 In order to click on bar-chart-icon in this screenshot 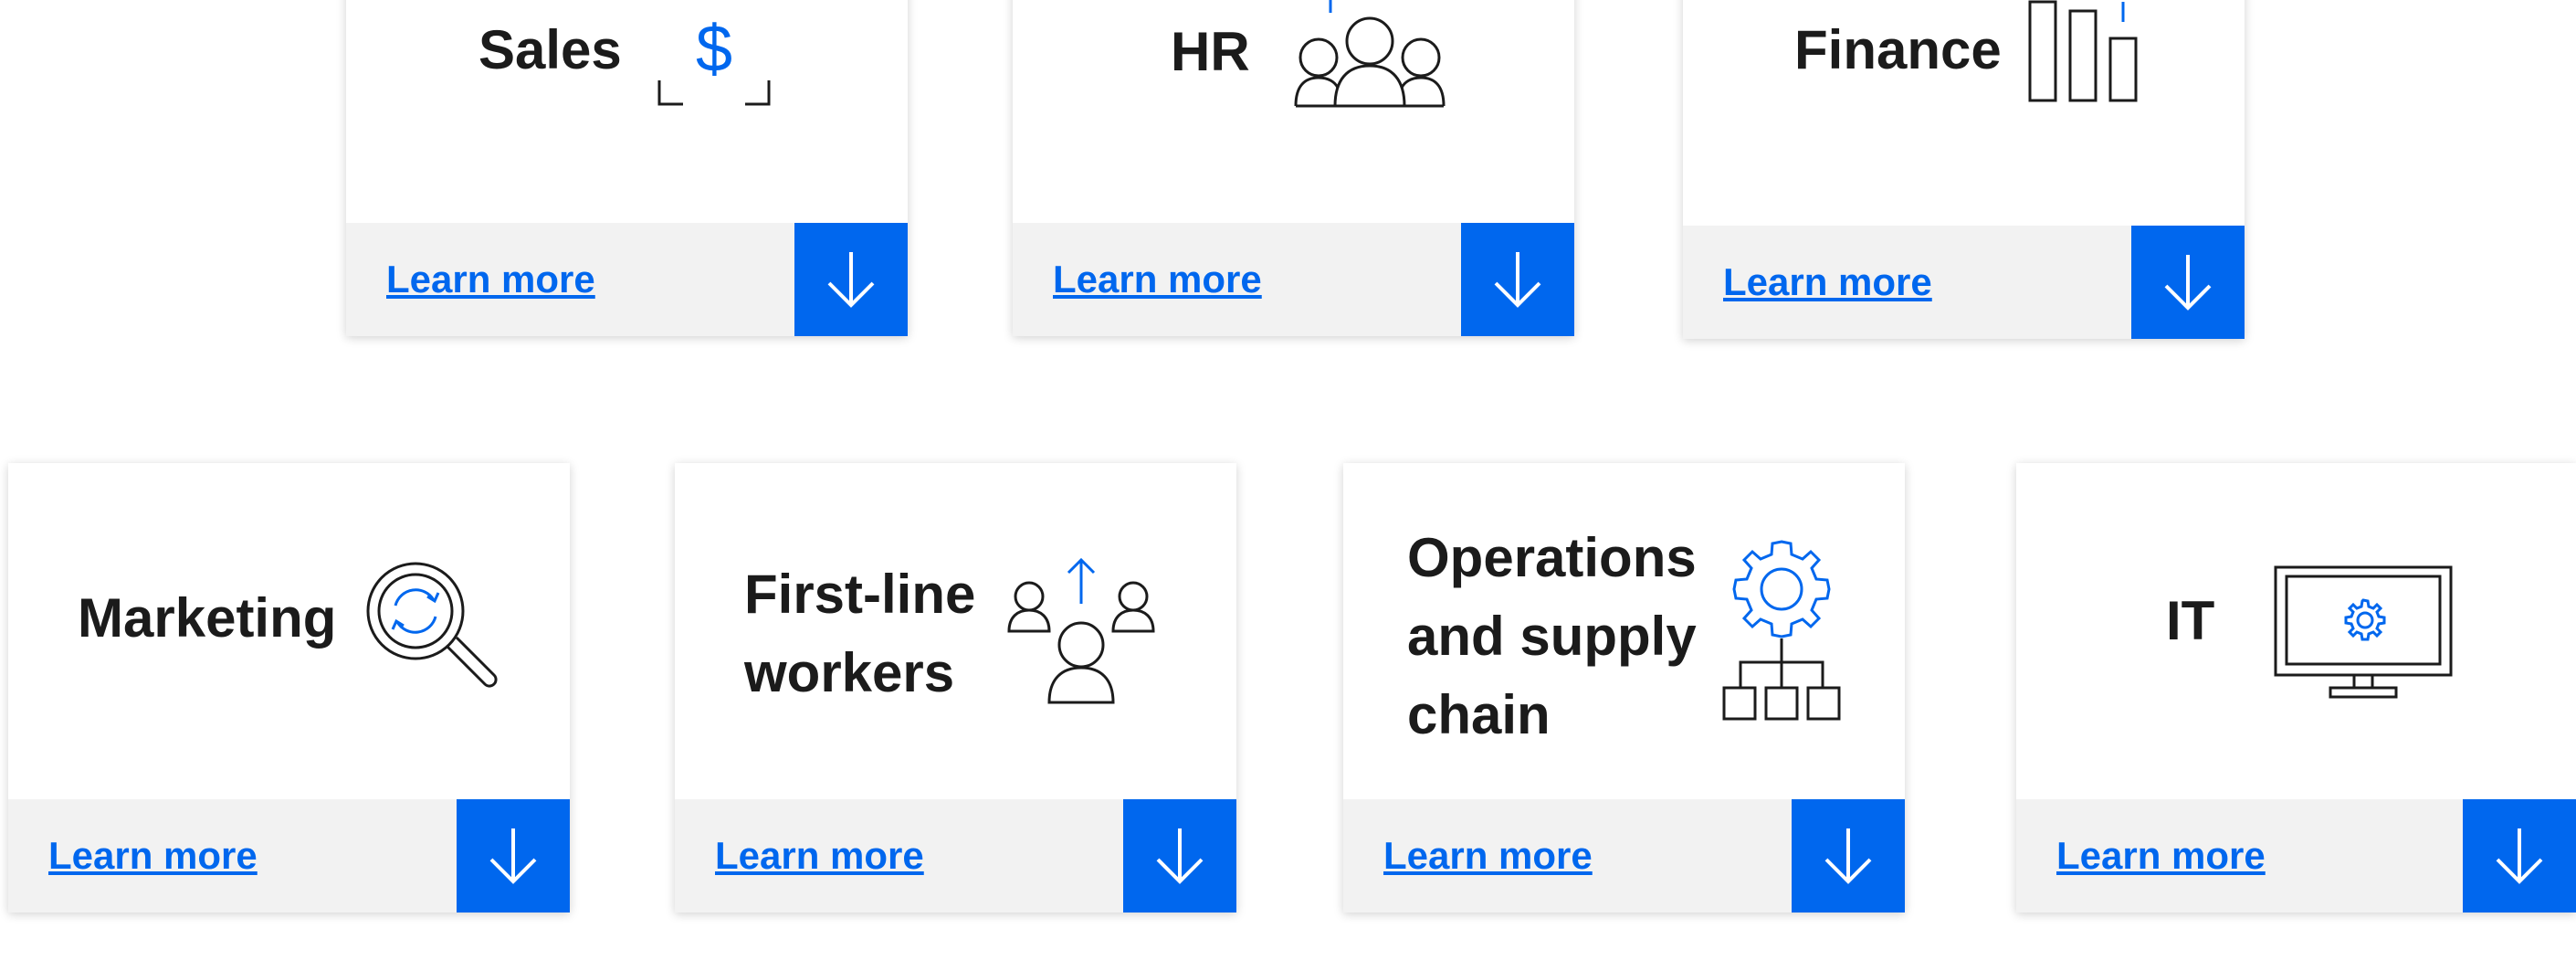, I will do `click(2084, 51)`.